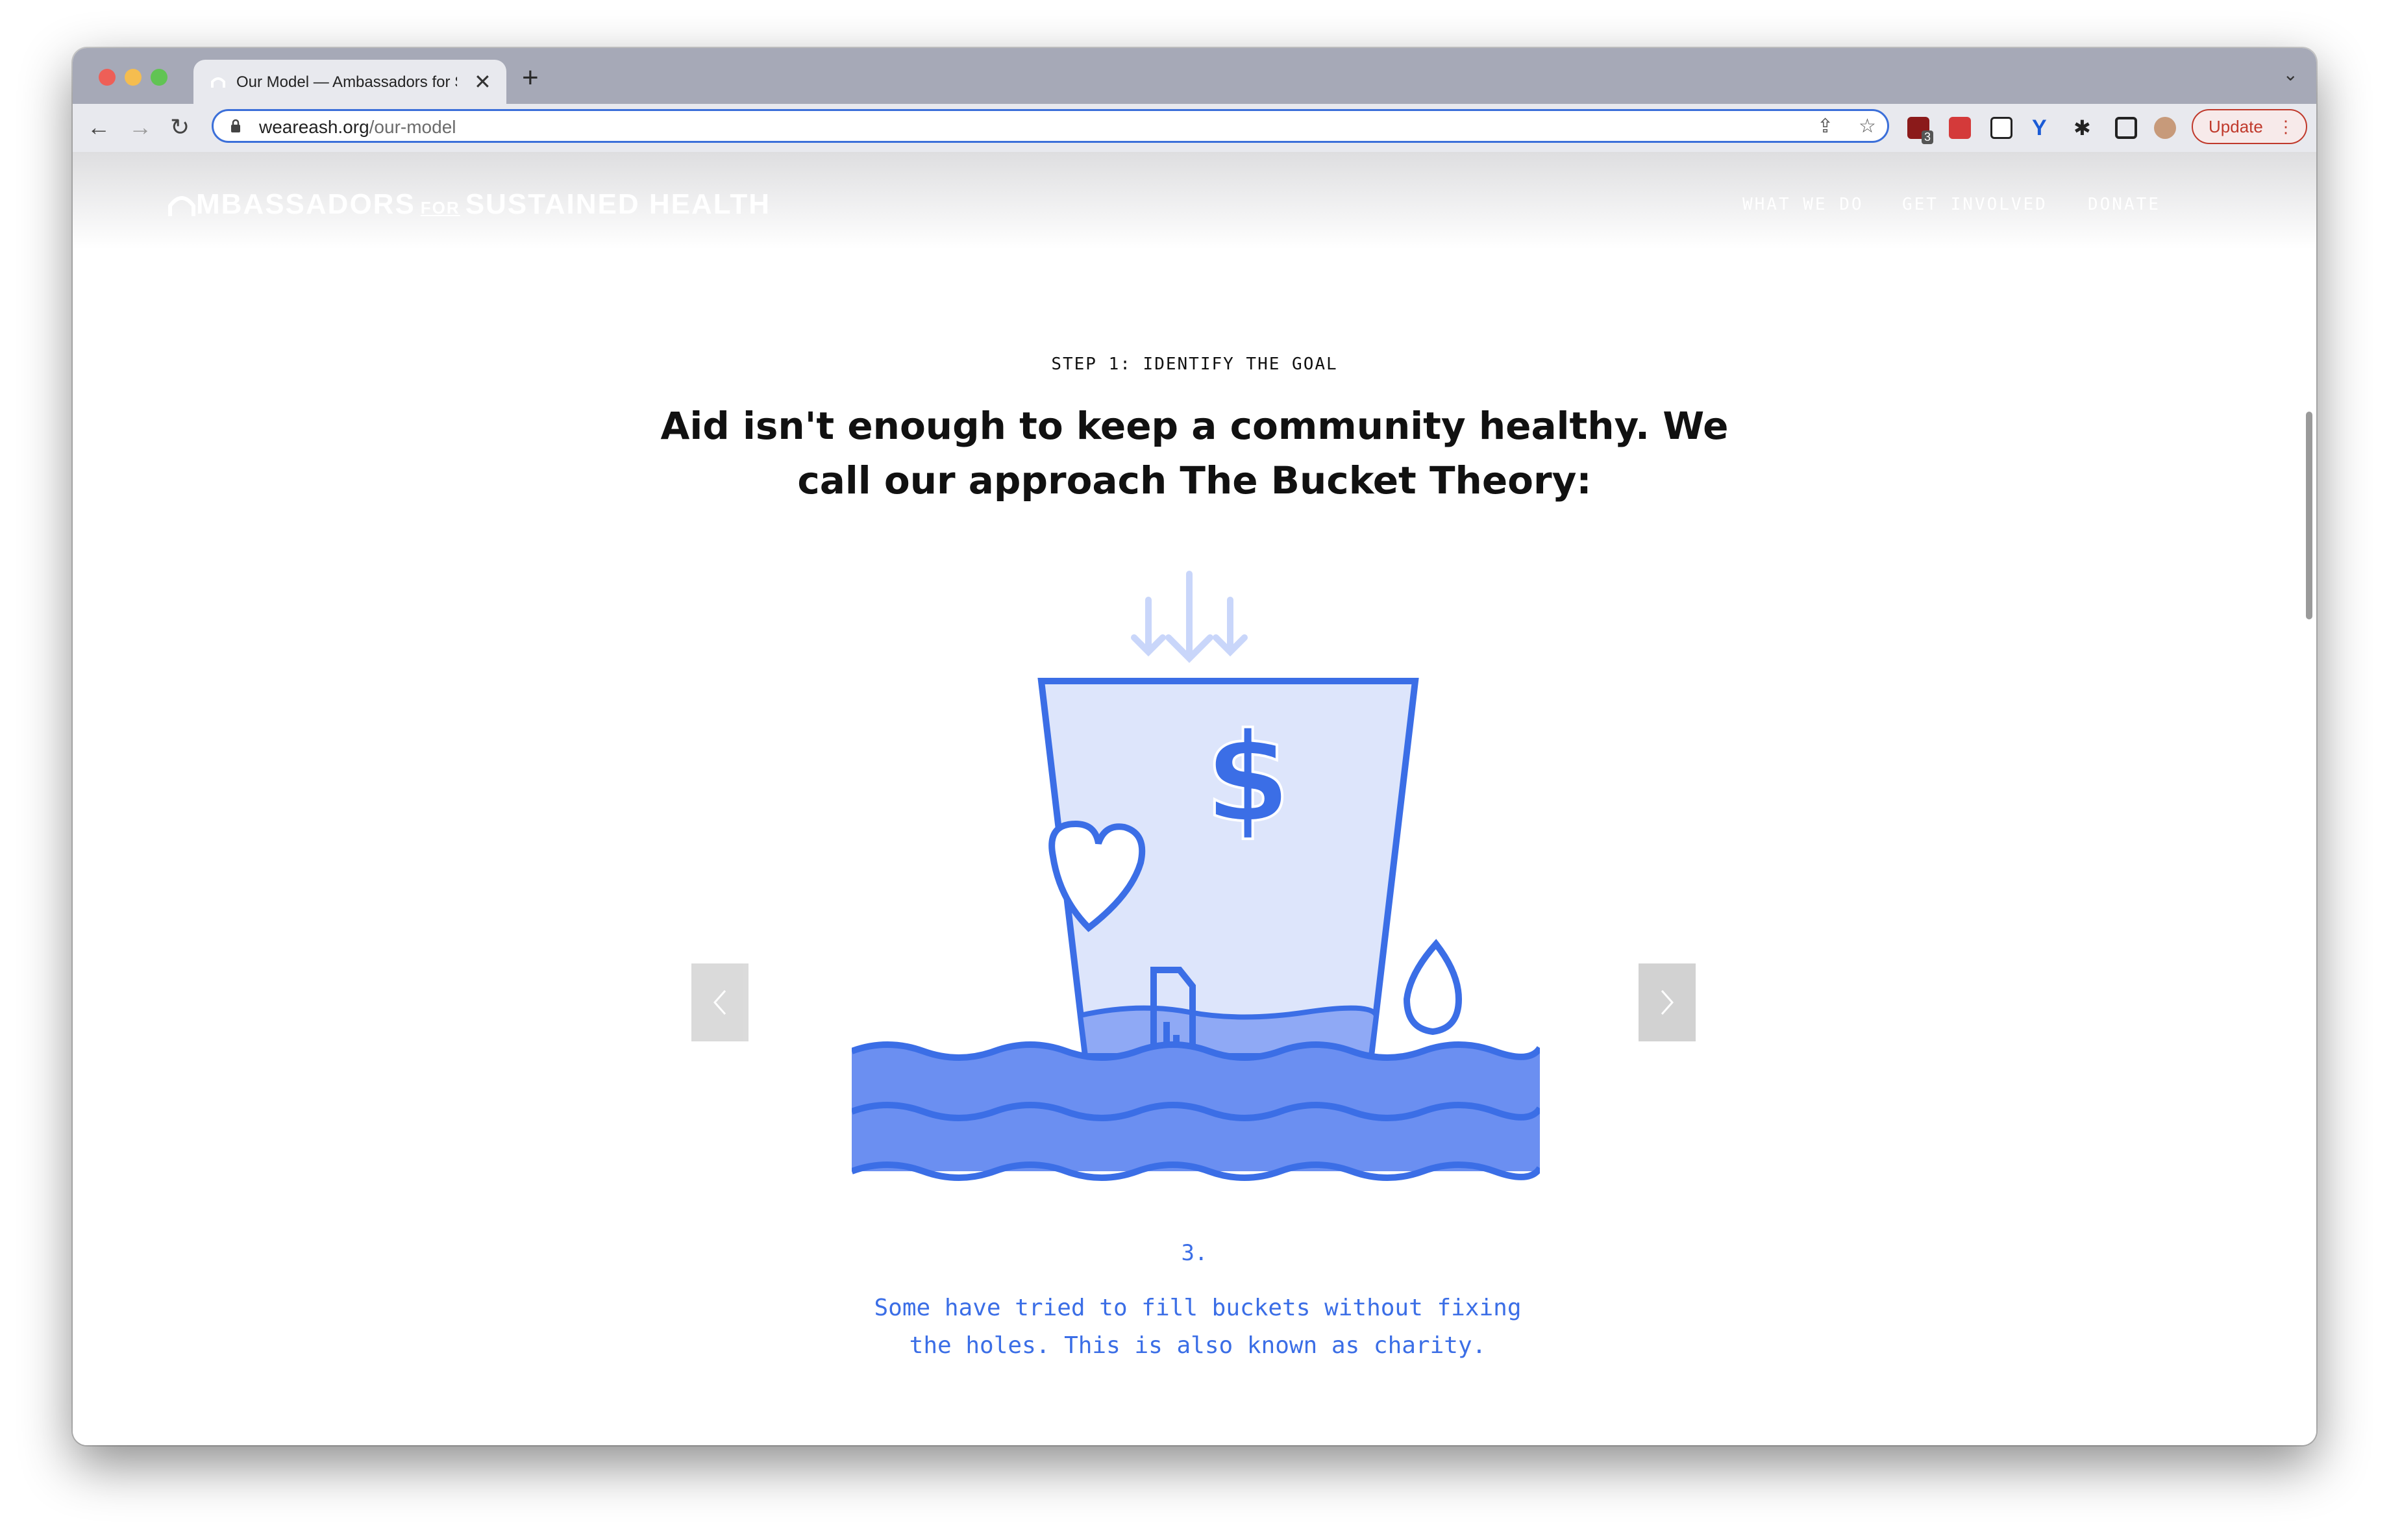 The image size is (2389, 1540). I want to click on profile-avatar, so click(2165, 128).